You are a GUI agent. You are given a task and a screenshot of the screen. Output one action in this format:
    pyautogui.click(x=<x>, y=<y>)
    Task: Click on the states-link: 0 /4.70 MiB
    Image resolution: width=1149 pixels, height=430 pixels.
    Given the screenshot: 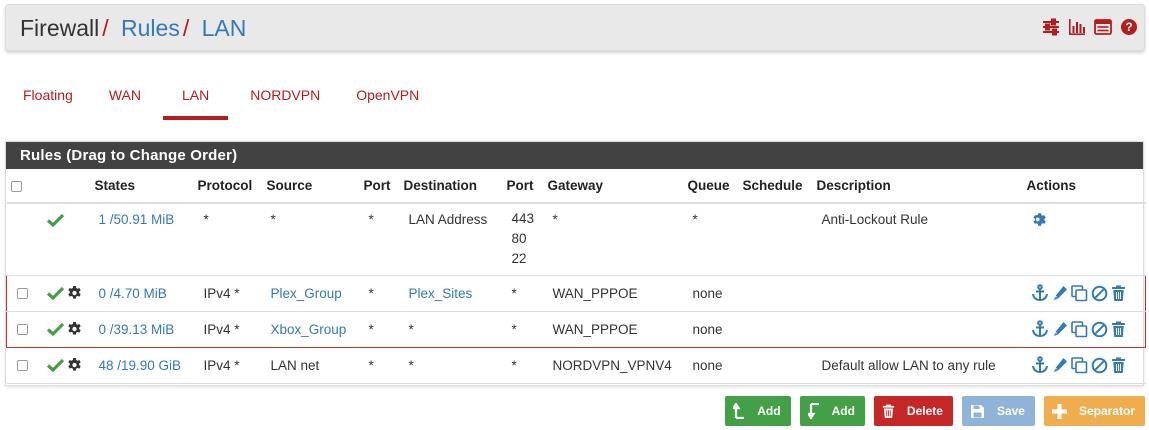 What is the action you would take?
    pyautogui.click(x=133, y=293)
    